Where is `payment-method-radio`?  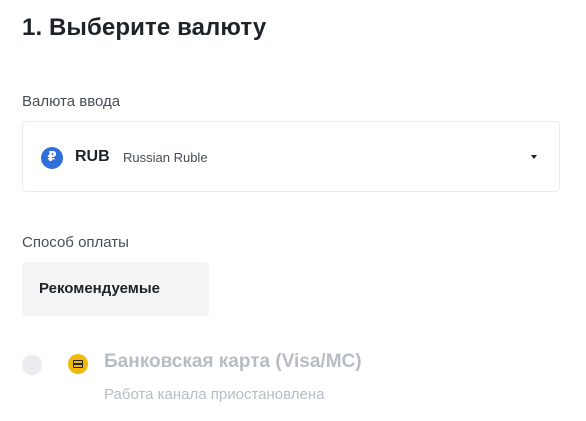 payment-method-radio is located at coordinates (32, 365).